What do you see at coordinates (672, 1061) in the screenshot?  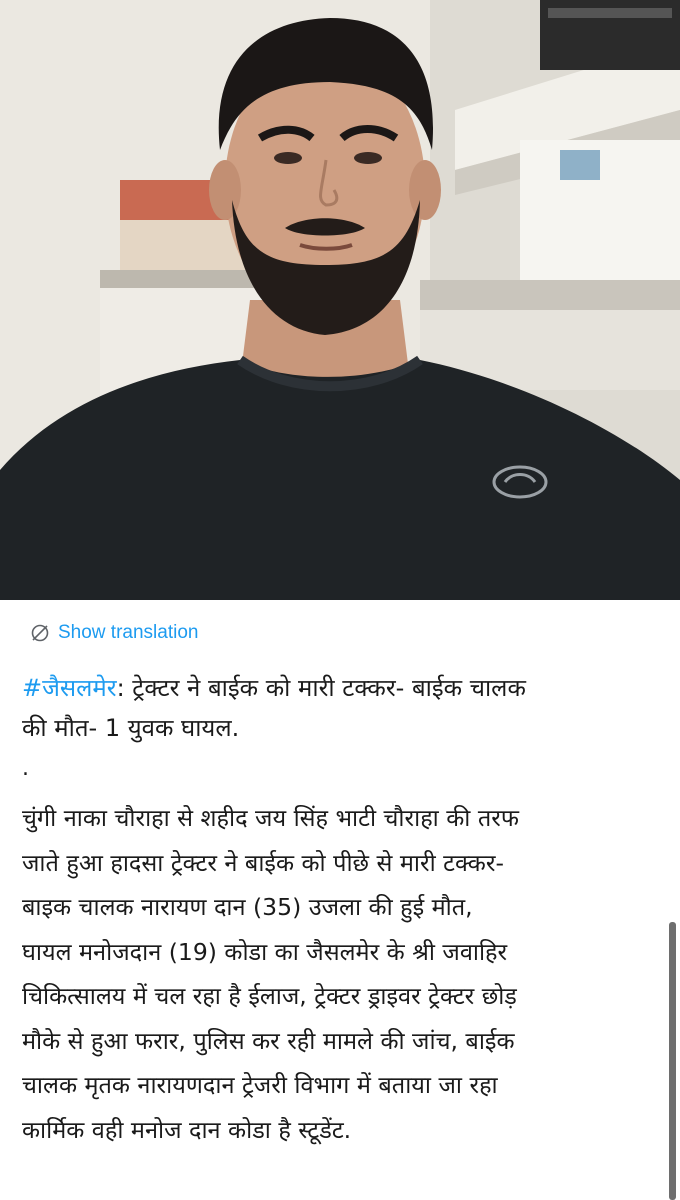 I see `scrollbar-thumb` at bounding box center [672, 1061].